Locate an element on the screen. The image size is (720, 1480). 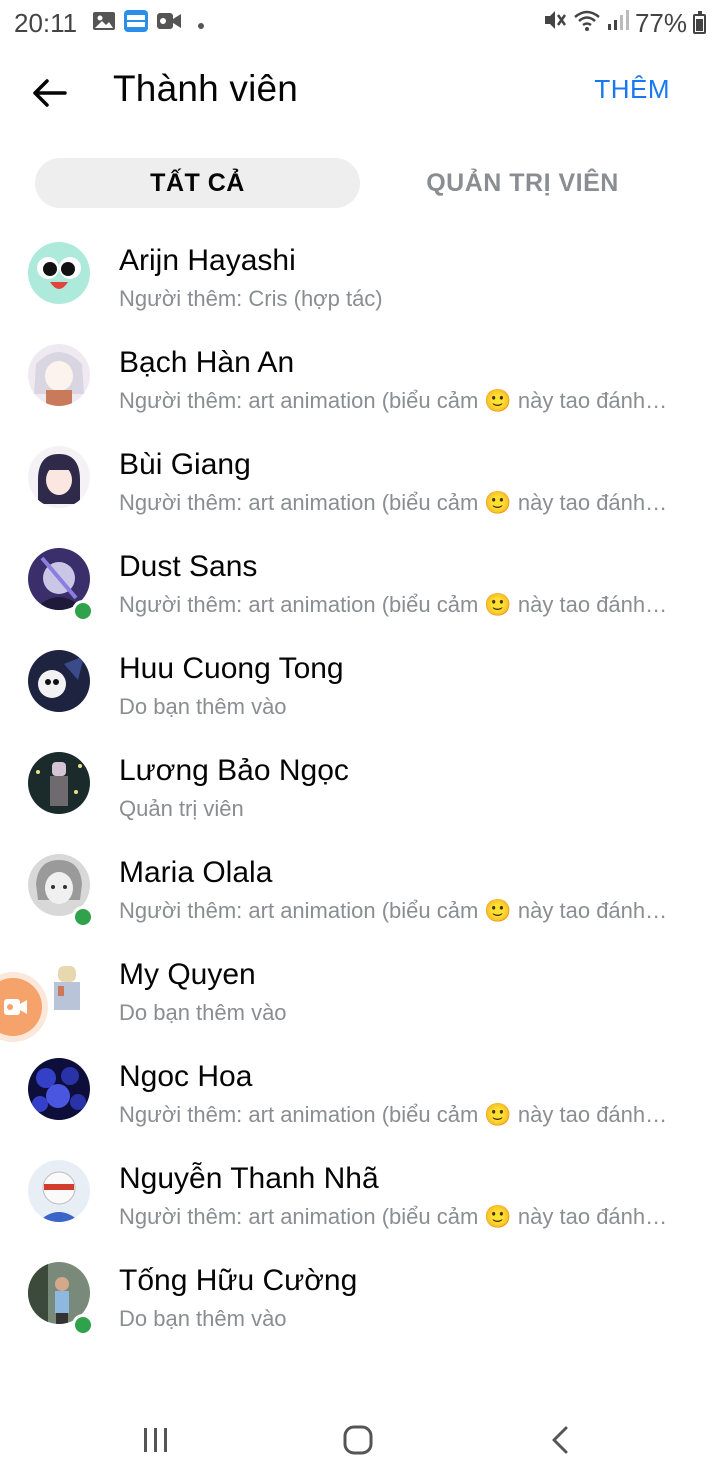
list-item: My Quyen Do bạn thêm vào is located at coordinates (360, 987).